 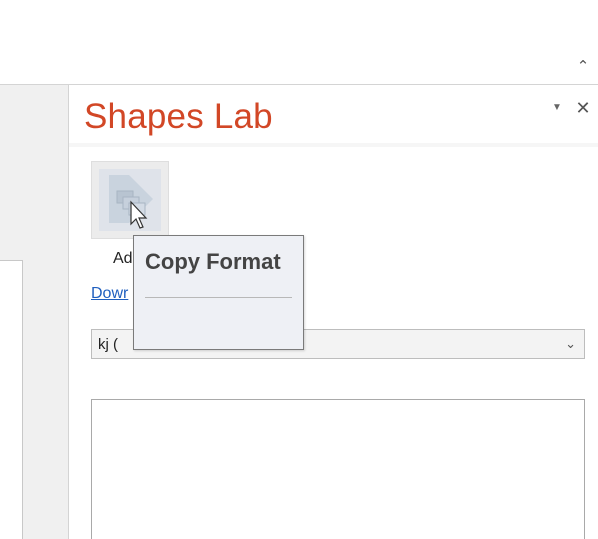 What do you see at coordinates (108, 344) in the screenshot?
I see `dropdown-selected-value: kj (` at bounding box center [108, 344].